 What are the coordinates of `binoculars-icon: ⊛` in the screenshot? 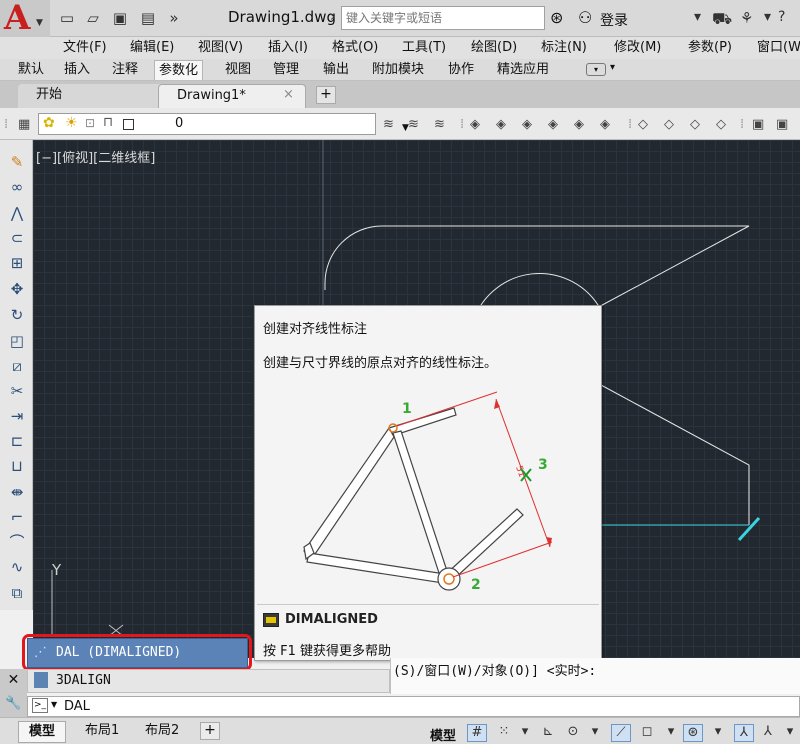 It's located at (556, 17).